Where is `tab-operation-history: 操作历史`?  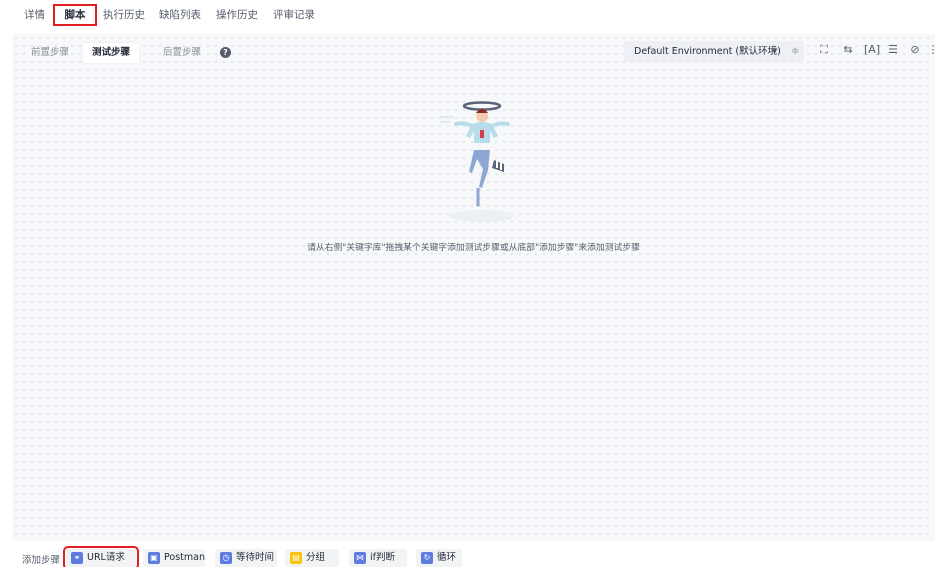 tab-operation-history: 操作历史 is located at coordinates (237, 15).